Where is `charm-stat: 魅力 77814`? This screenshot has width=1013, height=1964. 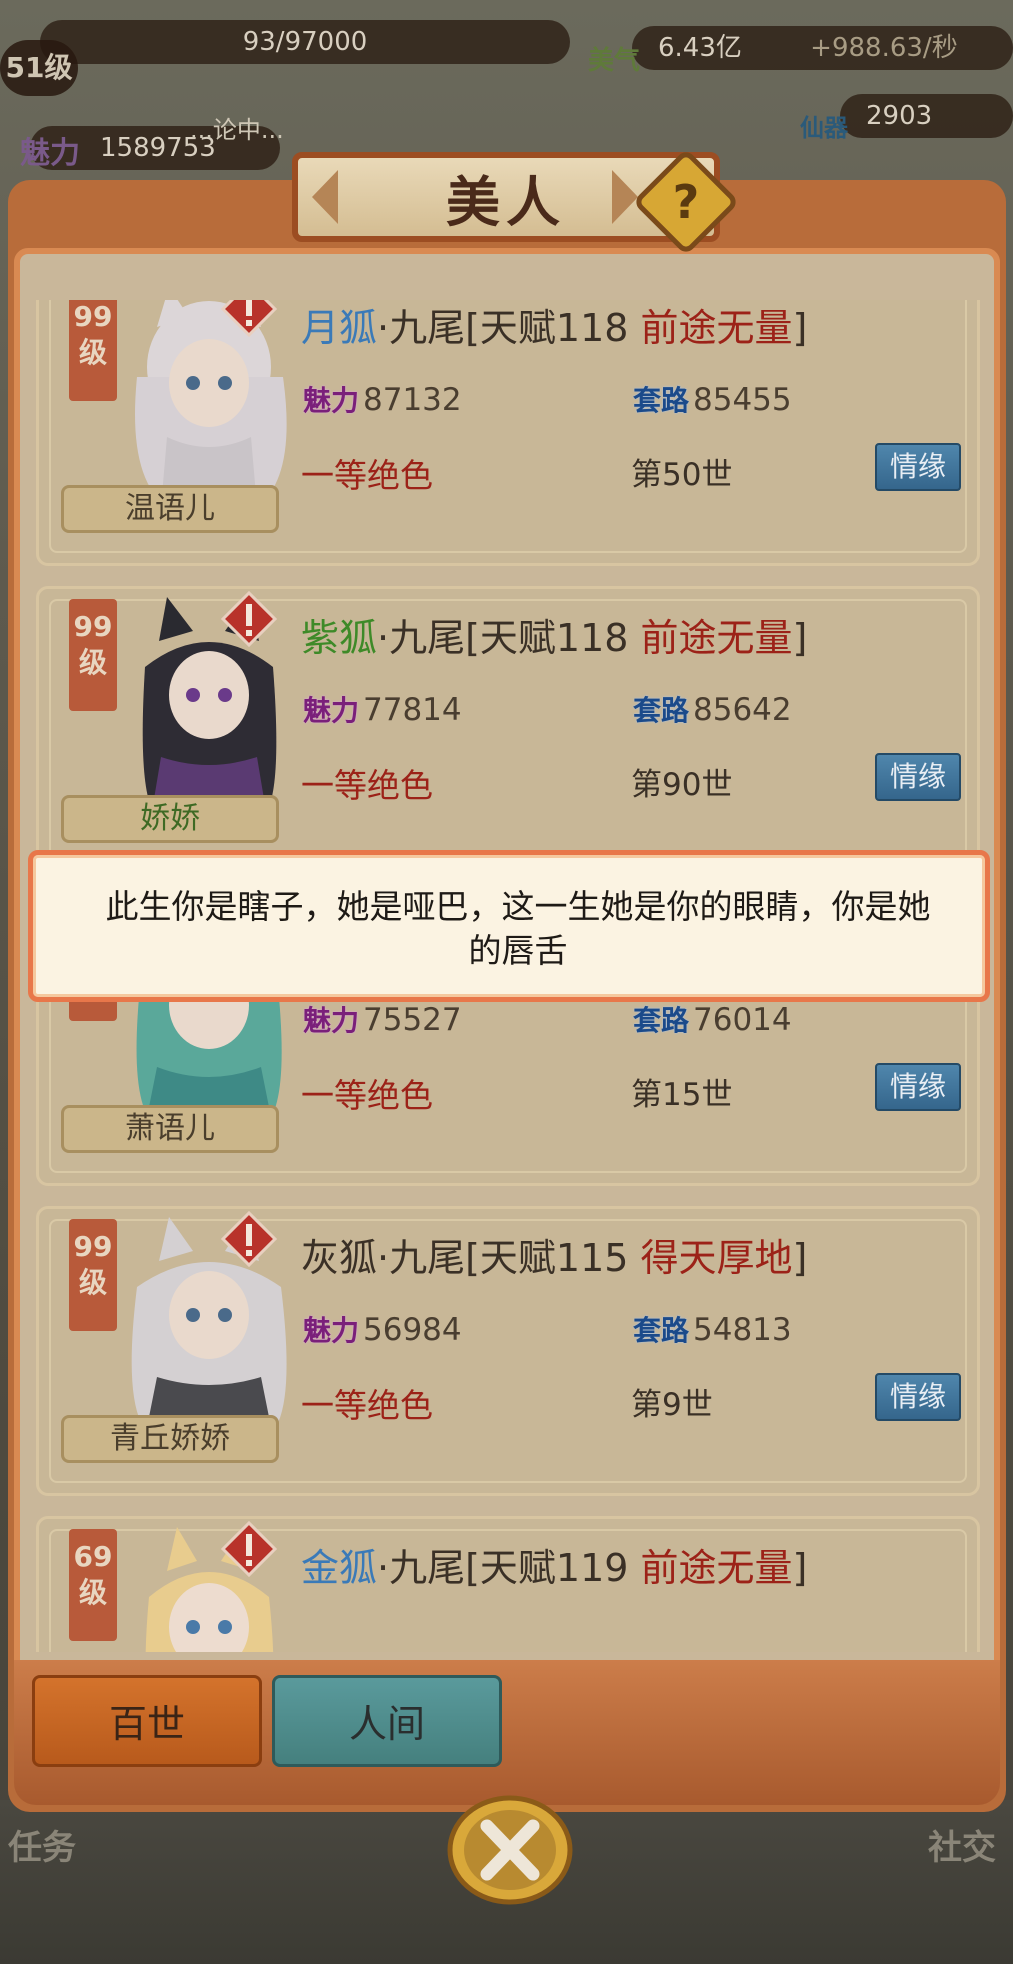 charm-stat: 魅力 77814 is located at coordinates (381, 709).